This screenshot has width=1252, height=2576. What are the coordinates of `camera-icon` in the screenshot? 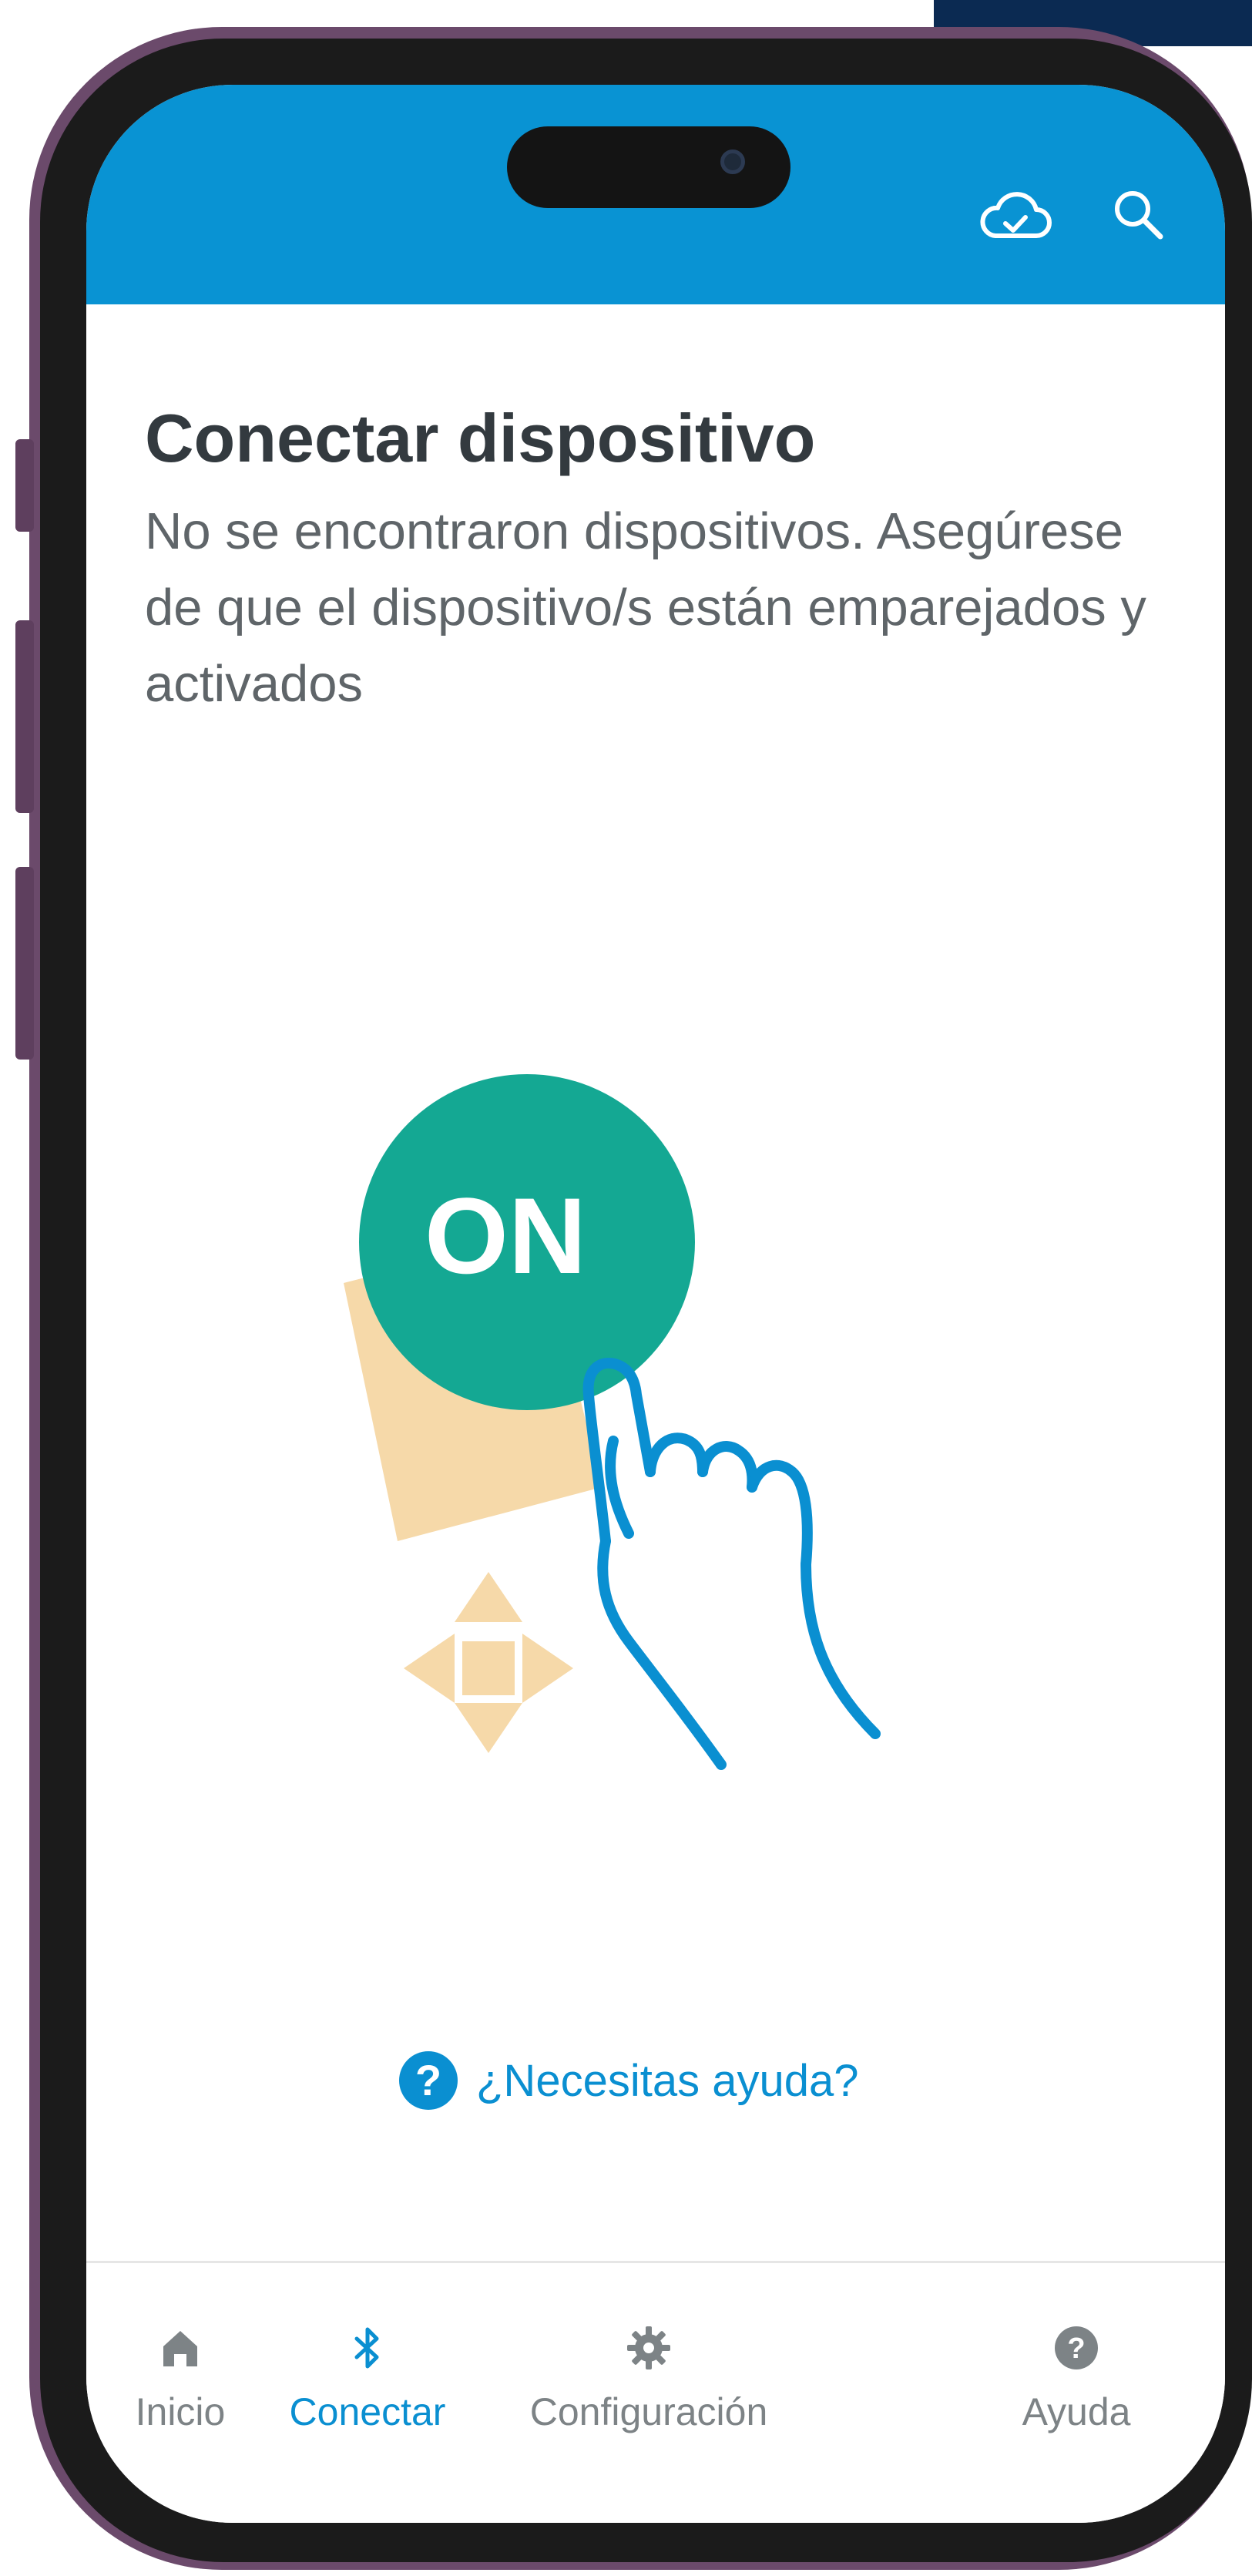 It's located at (732, 161).